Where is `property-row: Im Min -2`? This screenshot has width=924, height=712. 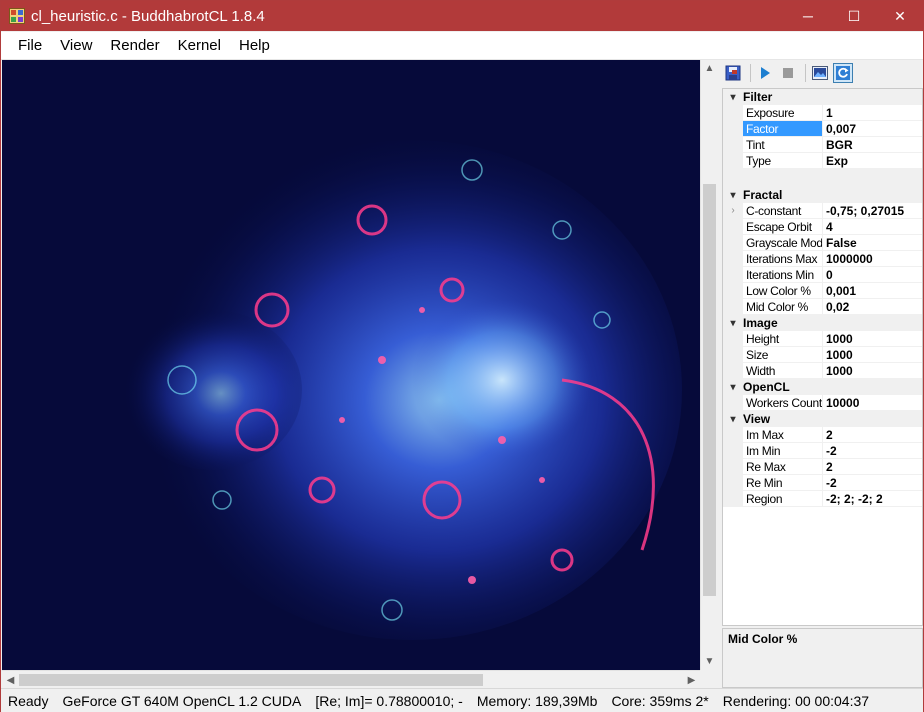
property-row: Im Min -2 is located at coordinates (822, 451).